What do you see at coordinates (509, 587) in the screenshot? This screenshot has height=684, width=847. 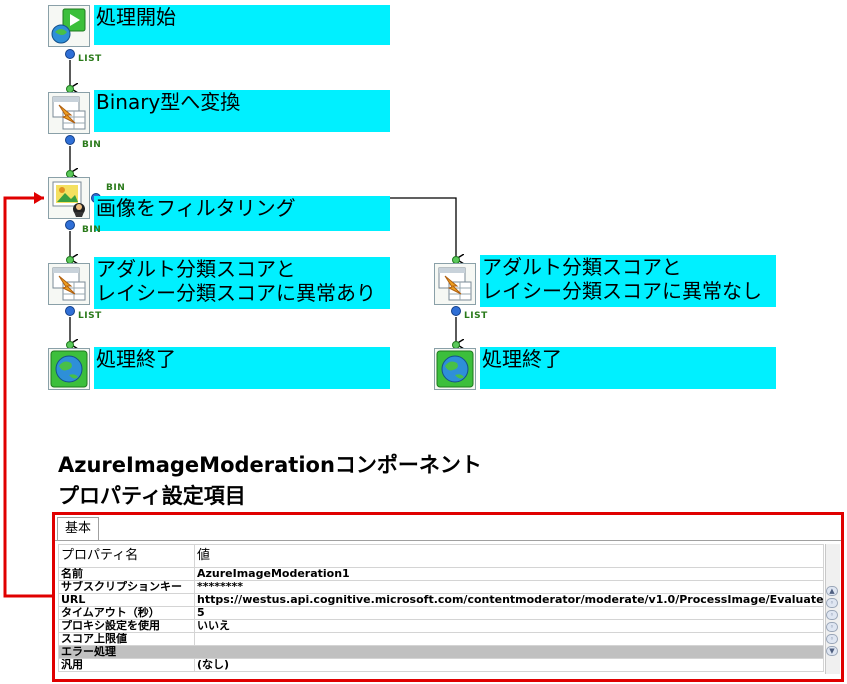 I see `property-value: ********` at bounding box center [509, 587].